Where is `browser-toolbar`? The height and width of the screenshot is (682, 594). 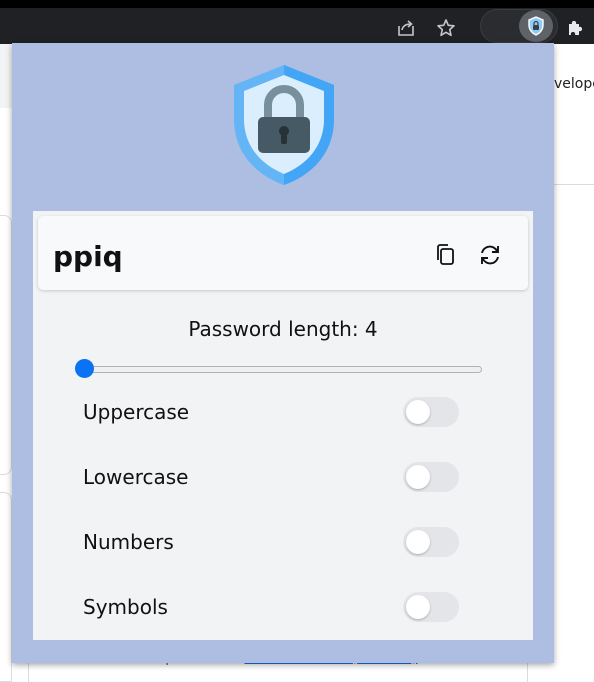
browser-toolbar is located at coordinates (297, 22).